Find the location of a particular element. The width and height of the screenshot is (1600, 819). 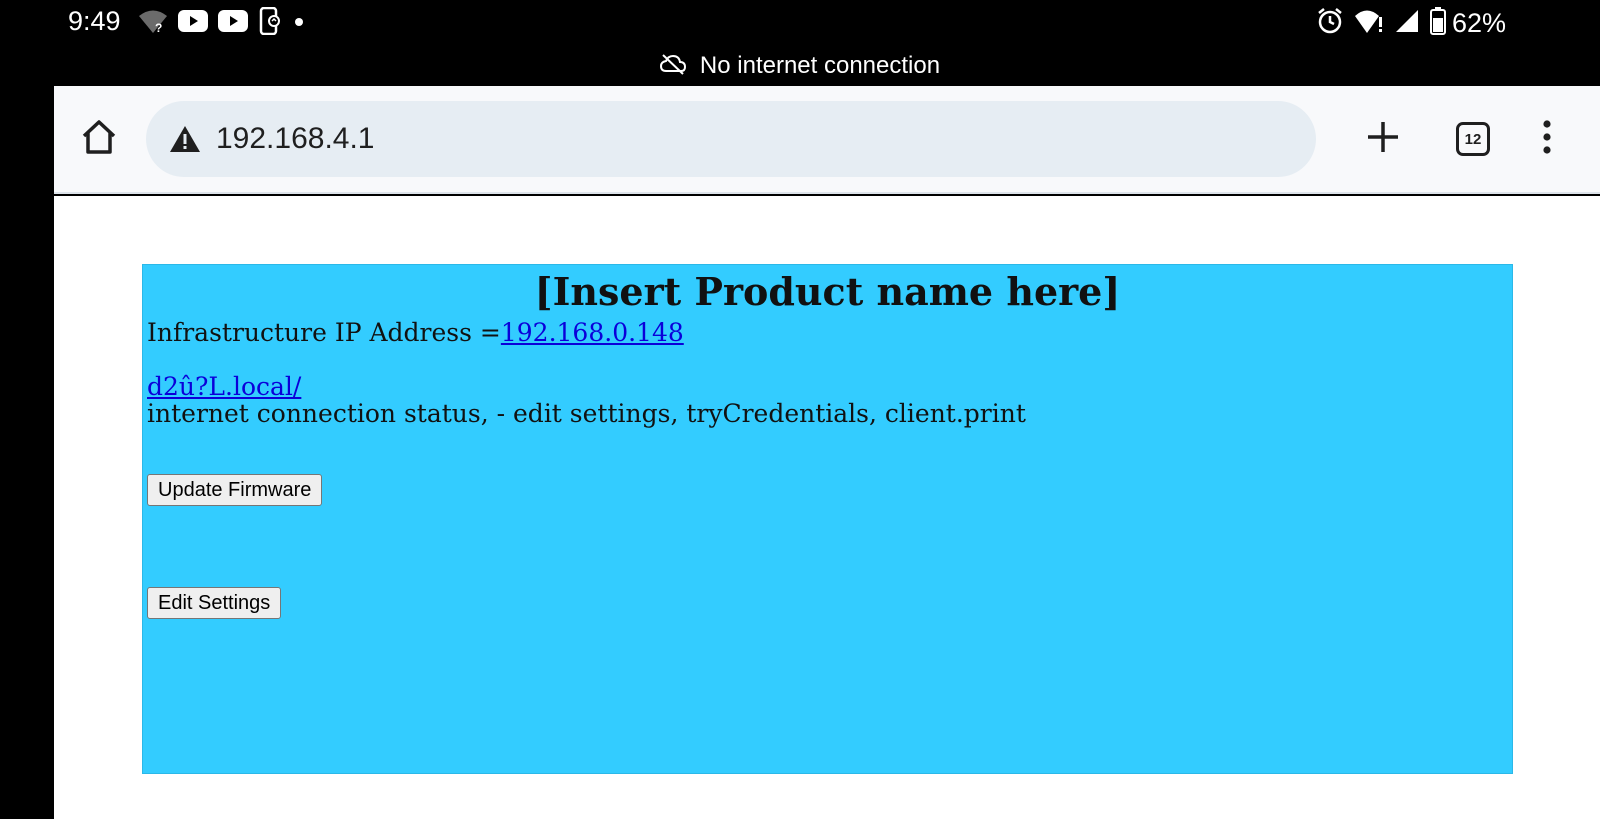

more-vert-icon is located at coordinates (1547, 139).